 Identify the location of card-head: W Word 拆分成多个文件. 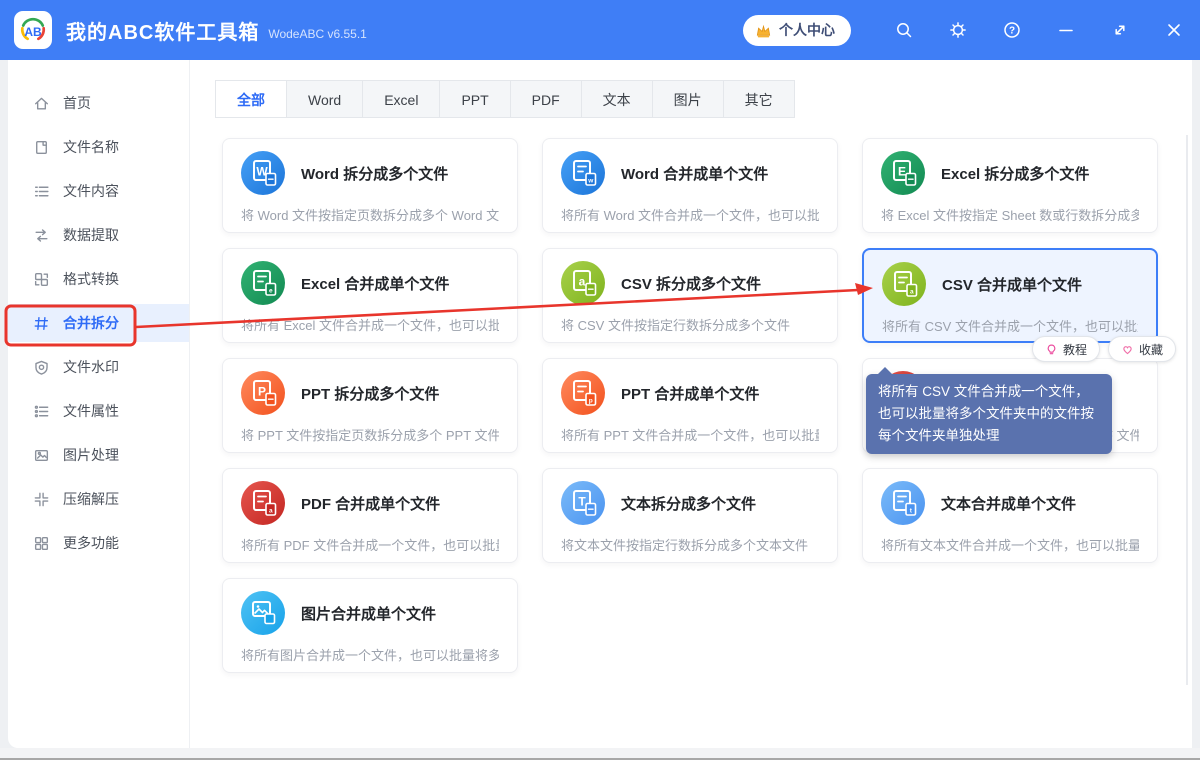
(370, 173).